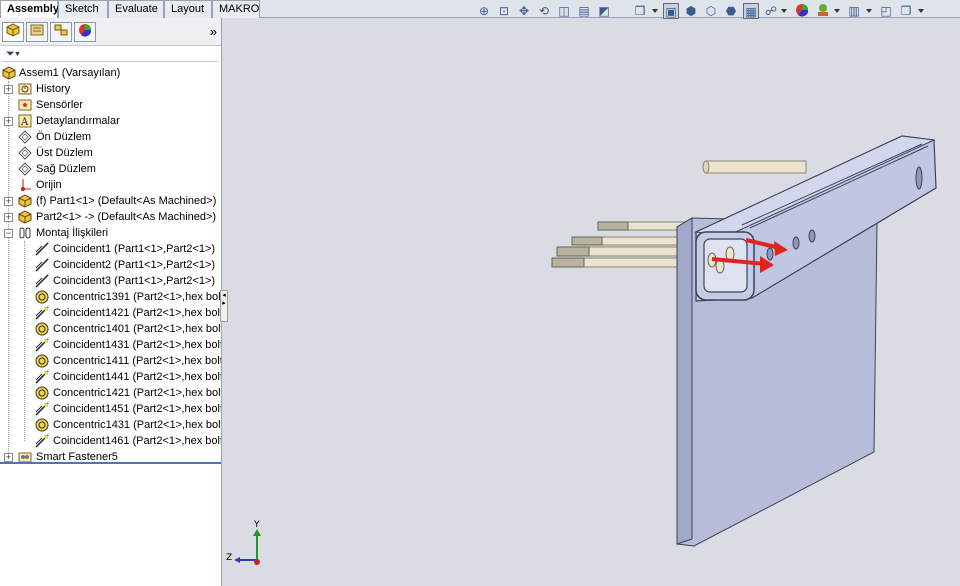 This screenshot has height=586, width=960. I want to click on rotate-icon: ⟲, so click(544, 11).